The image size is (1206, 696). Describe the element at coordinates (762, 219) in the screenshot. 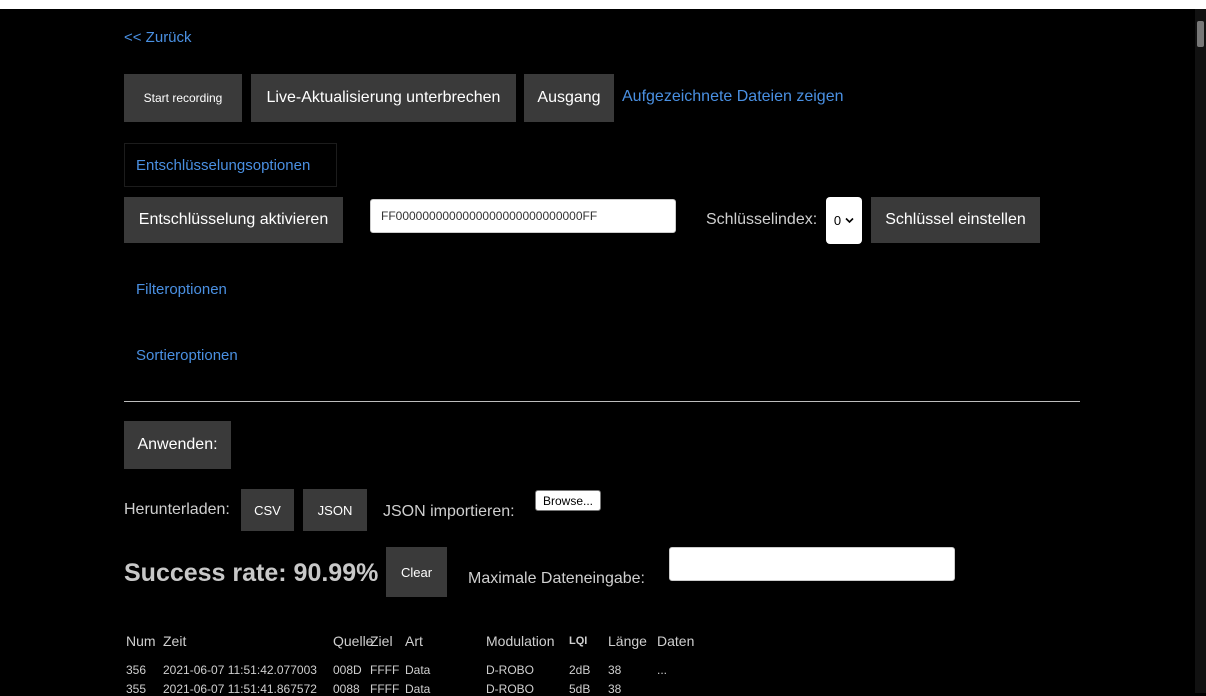

I see `key-index-label: Schlüsselindex:` at that location.